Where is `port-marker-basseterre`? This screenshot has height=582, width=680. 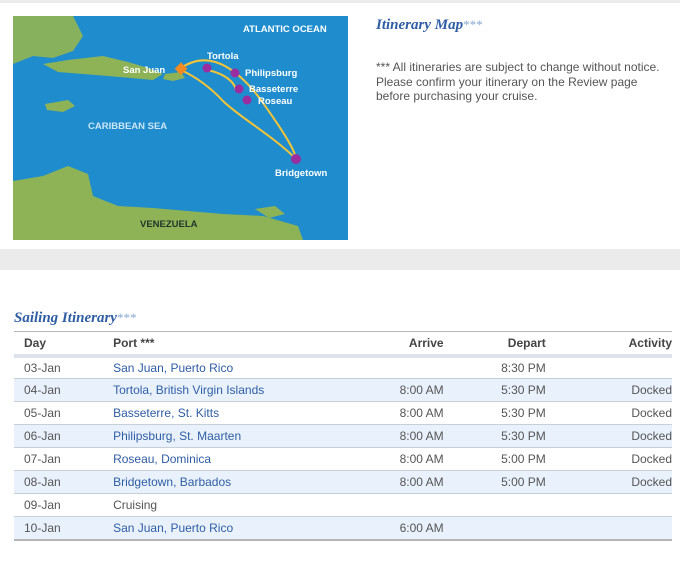
port-marker-basseterre is located at coordinates (239, 89).